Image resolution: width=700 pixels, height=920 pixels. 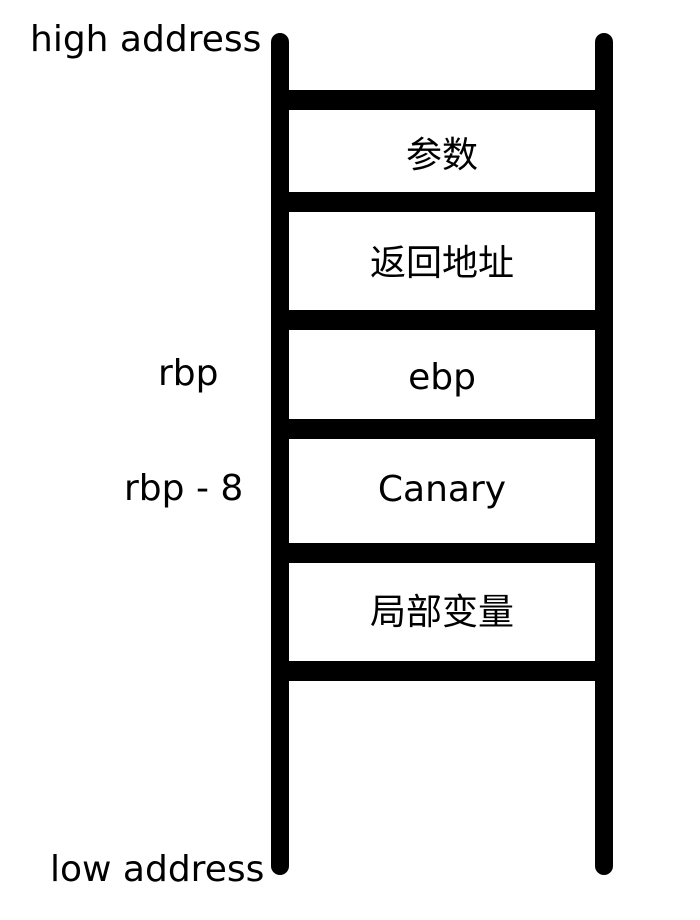 What do you see at coordinates (442, 489) in the screenshot?
I see `stack-slot-canary: Canary` at bounding box center [442, 489].